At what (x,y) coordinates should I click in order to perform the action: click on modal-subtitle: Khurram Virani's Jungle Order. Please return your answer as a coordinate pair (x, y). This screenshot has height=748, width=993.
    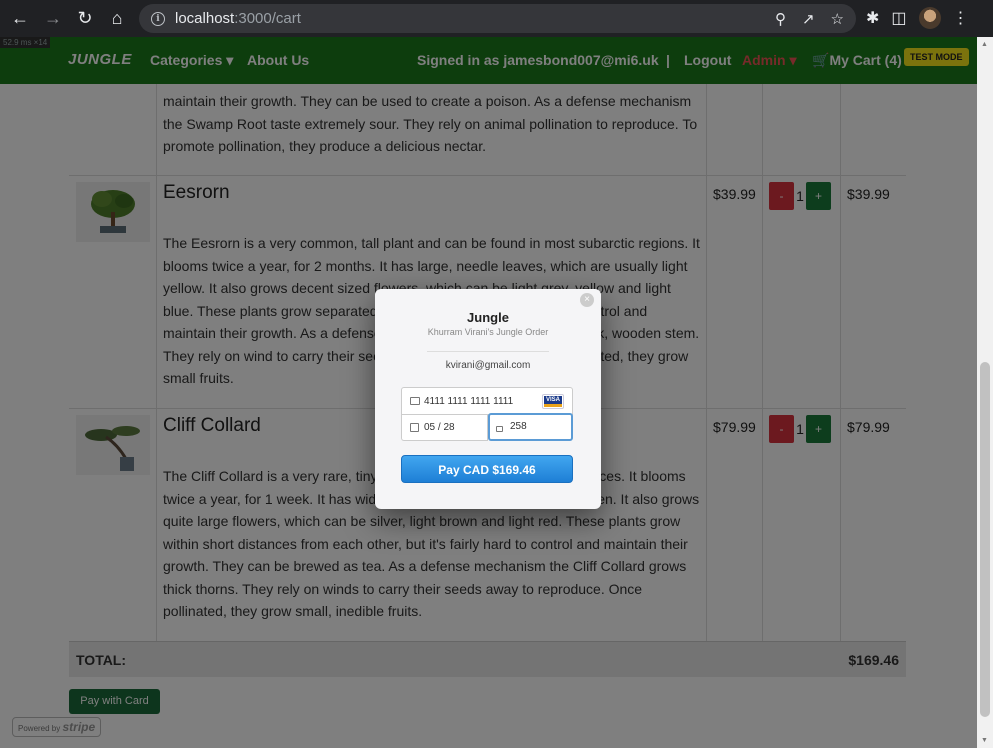
    Looking at the image, I should click on (488, 332).